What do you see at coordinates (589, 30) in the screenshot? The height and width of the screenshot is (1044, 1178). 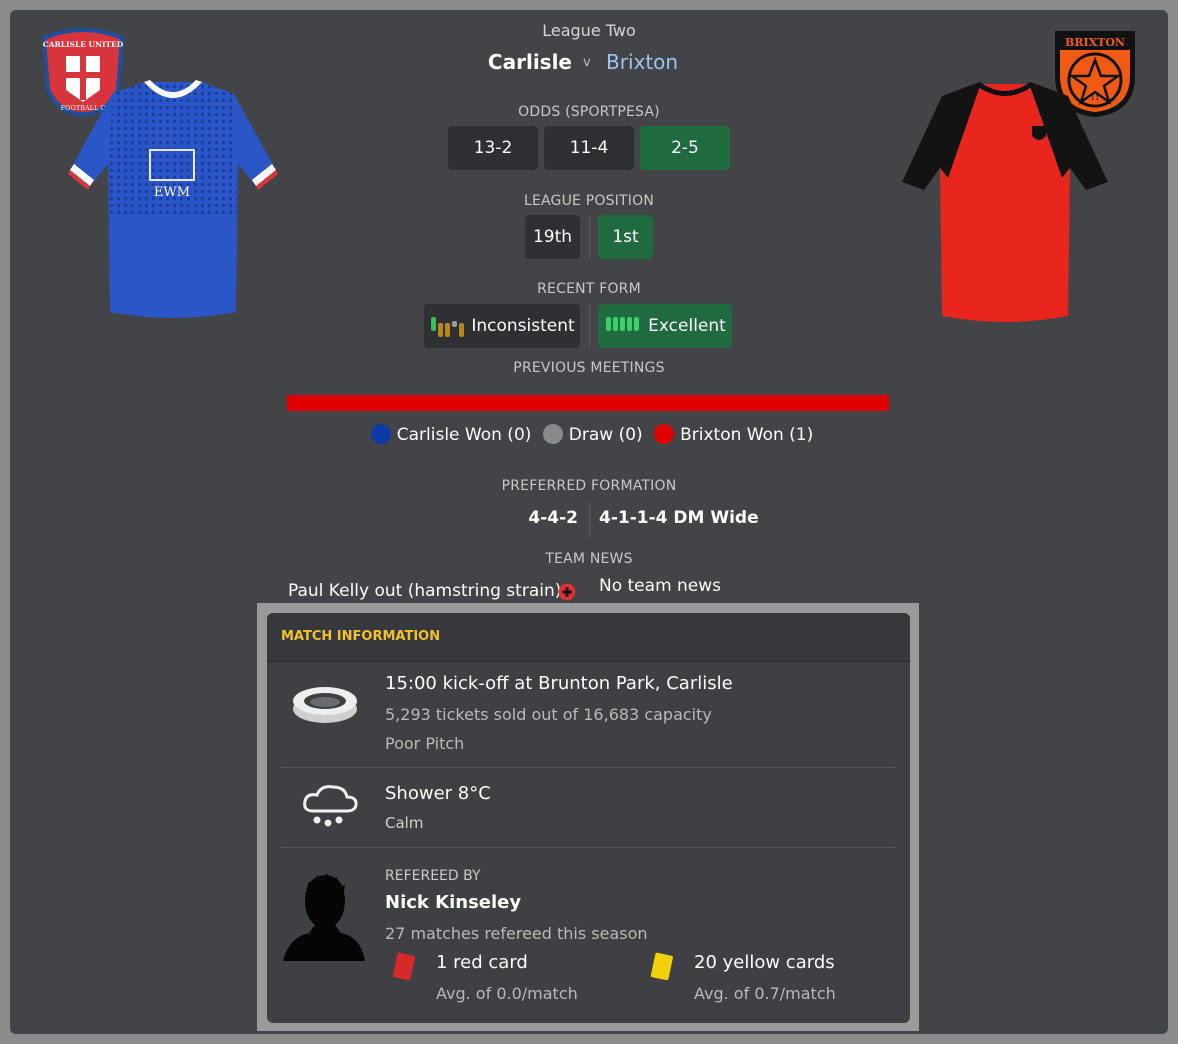 I see `competition-name: League Two` at bounding box center [589, 30].